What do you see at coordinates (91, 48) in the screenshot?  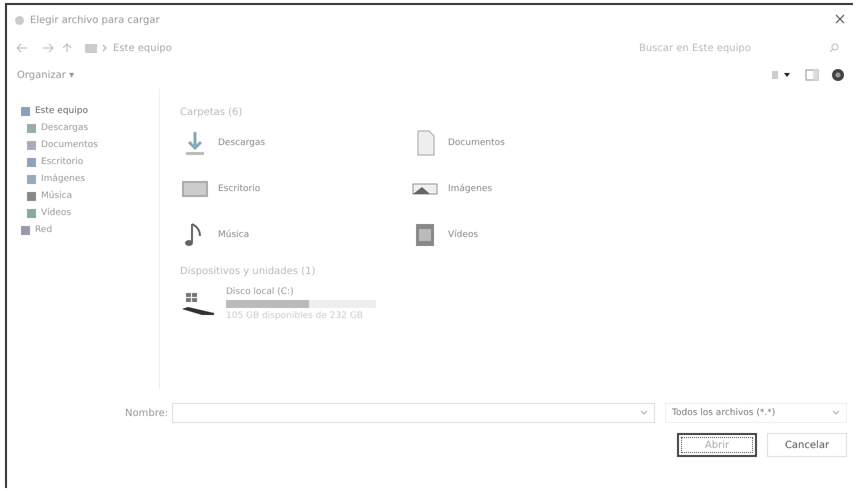 I see `computer-icon` at bounding box center [91, 48].